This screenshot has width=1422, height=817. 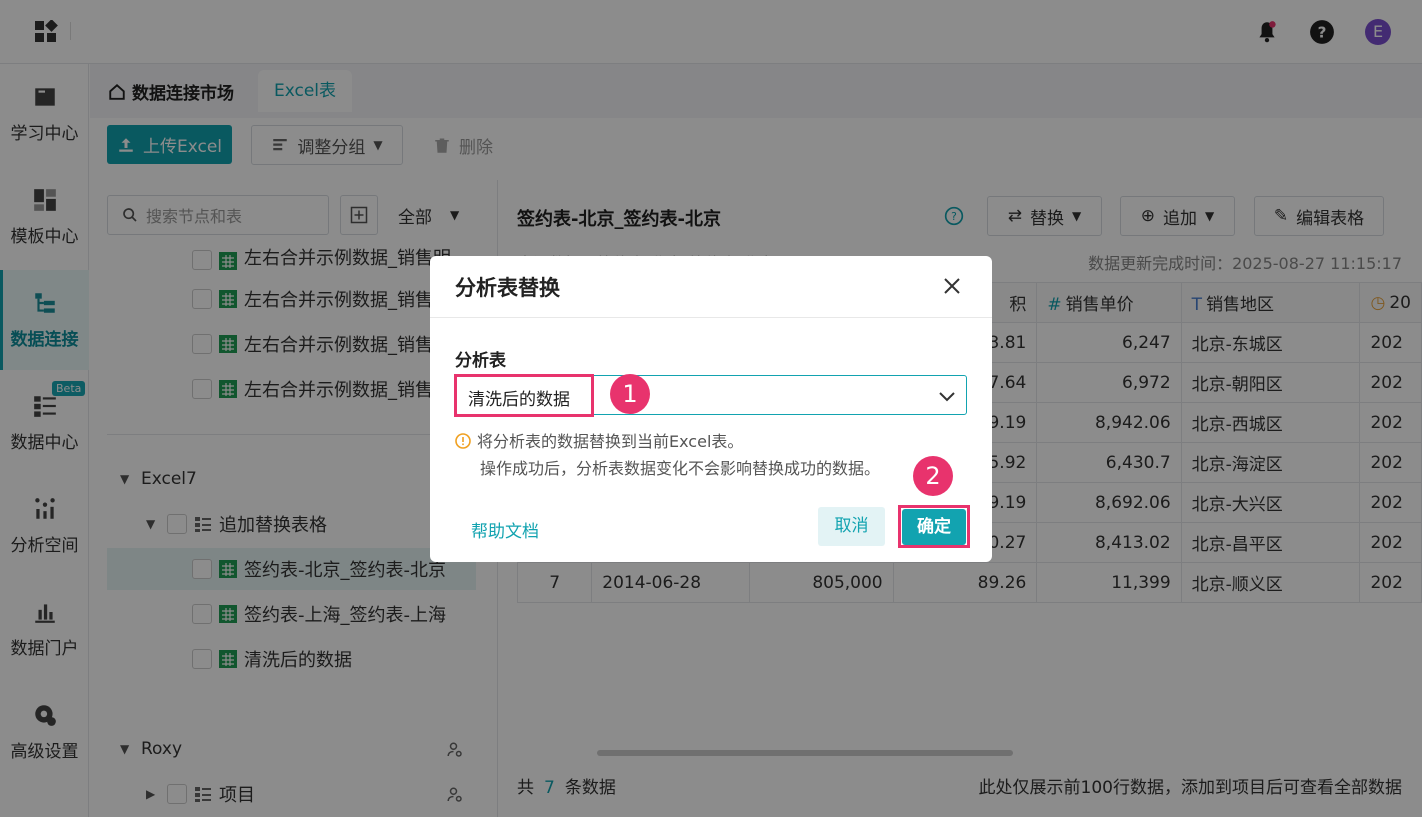 I want to click on step-badge: 1, so click(x=630, y=394).